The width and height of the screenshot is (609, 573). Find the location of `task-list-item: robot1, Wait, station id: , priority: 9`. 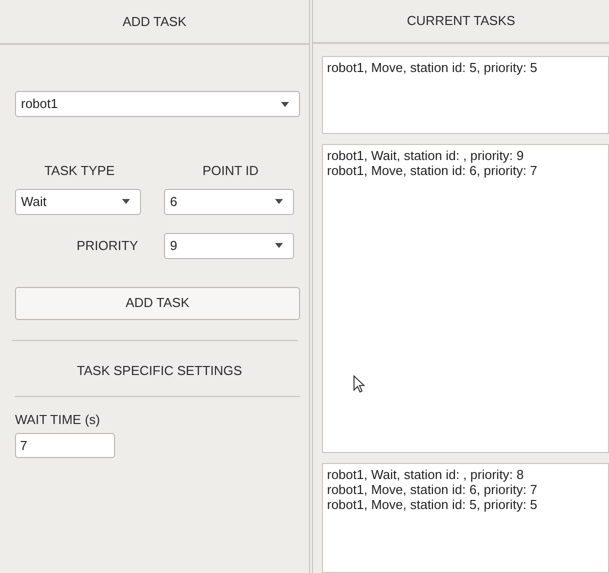

task-list-item: robot1, Wait, station id: , priority: 9 is located at coordinates (465, 155).